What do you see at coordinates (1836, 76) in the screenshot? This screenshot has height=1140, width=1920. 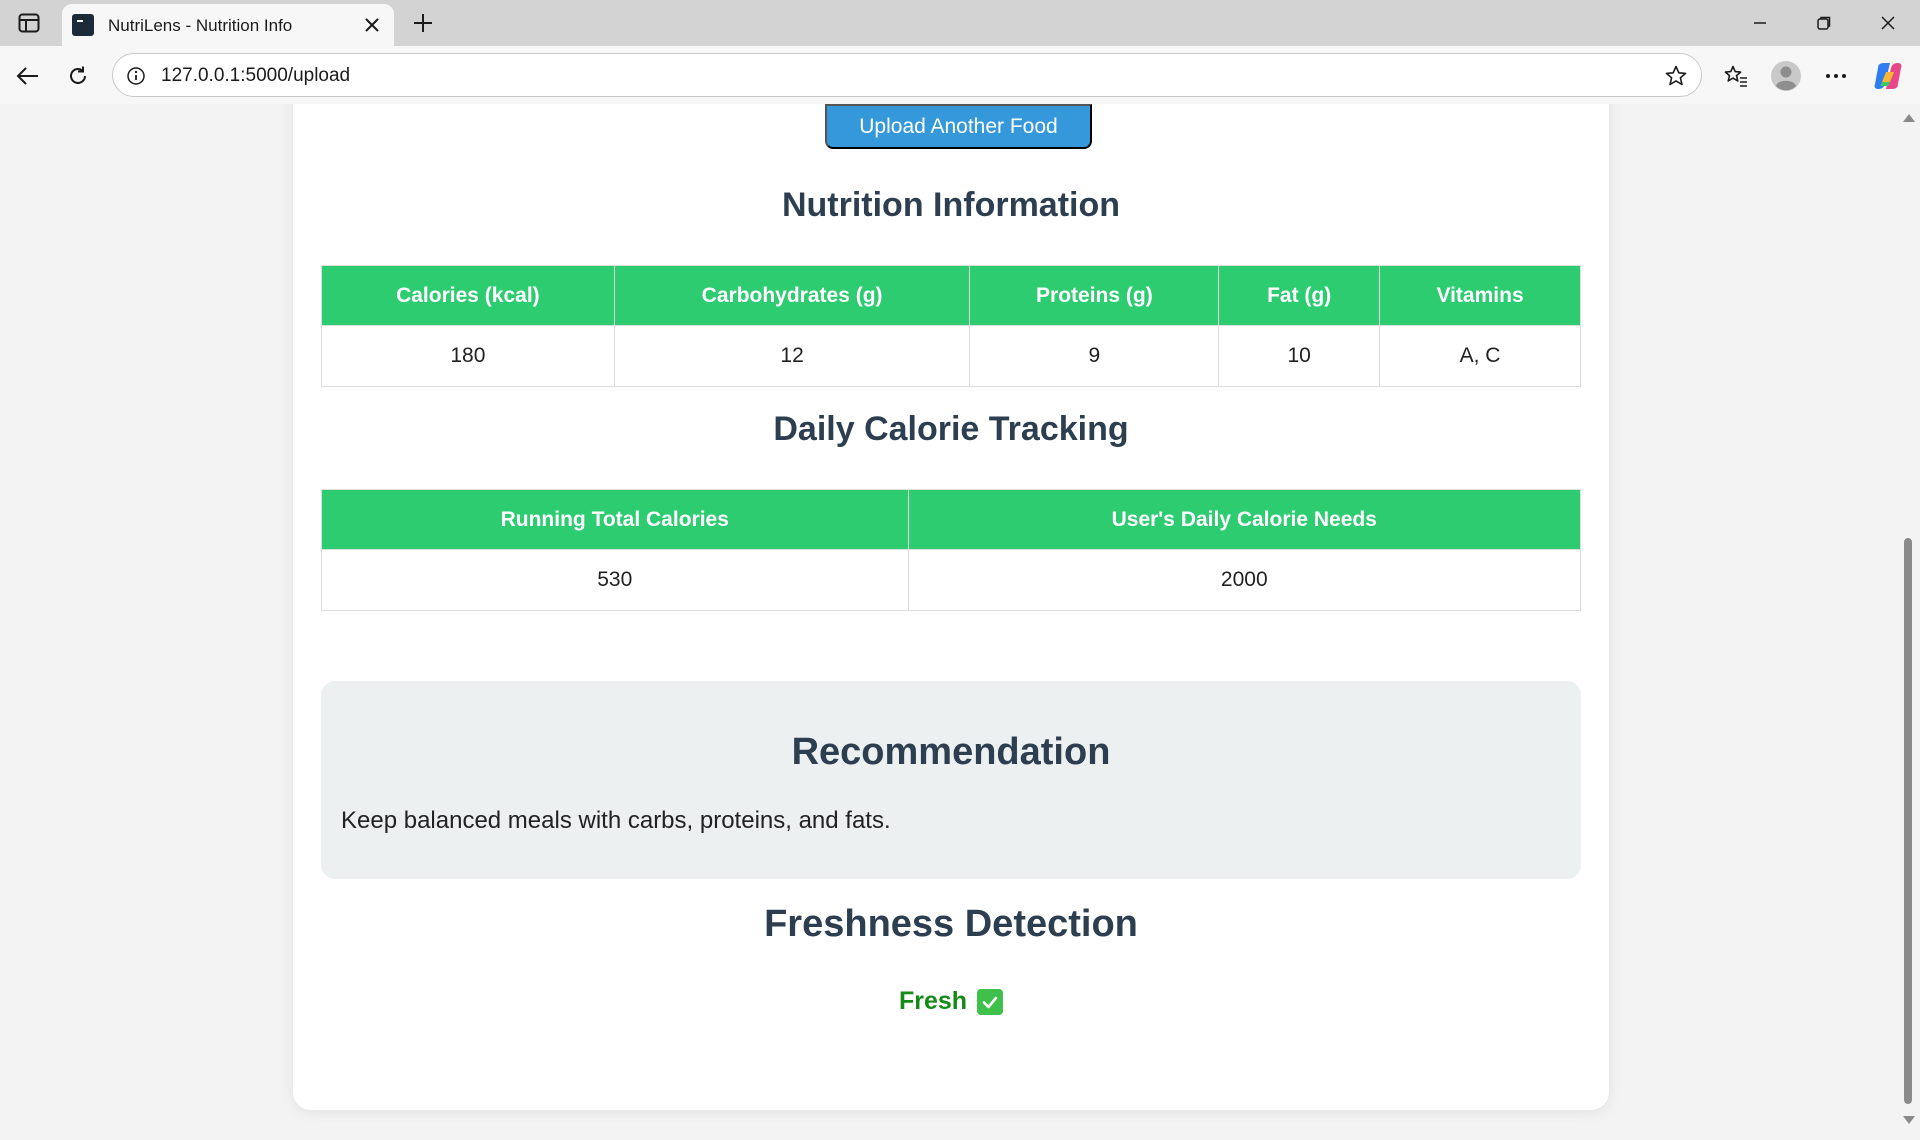 I see `more-icon` at bounding box center [1836, 76].